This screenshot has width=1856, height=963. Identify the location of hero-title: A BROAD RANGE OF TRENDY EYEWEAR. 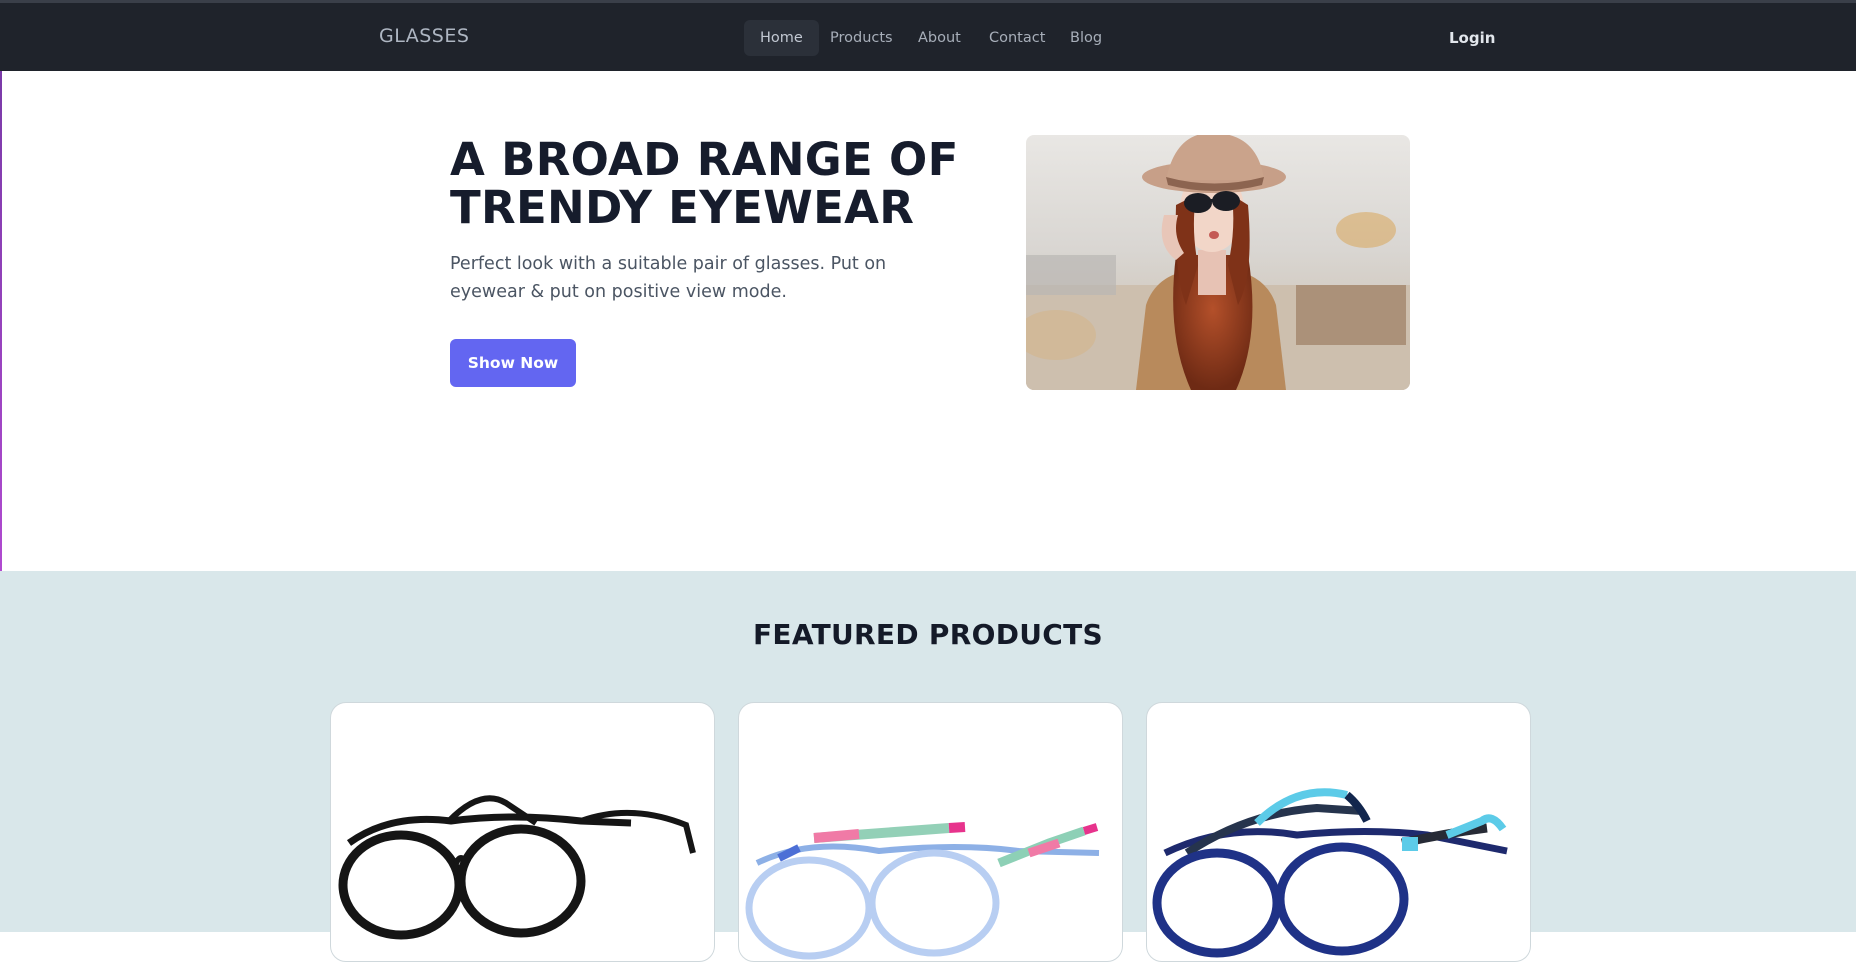
(710, 184).